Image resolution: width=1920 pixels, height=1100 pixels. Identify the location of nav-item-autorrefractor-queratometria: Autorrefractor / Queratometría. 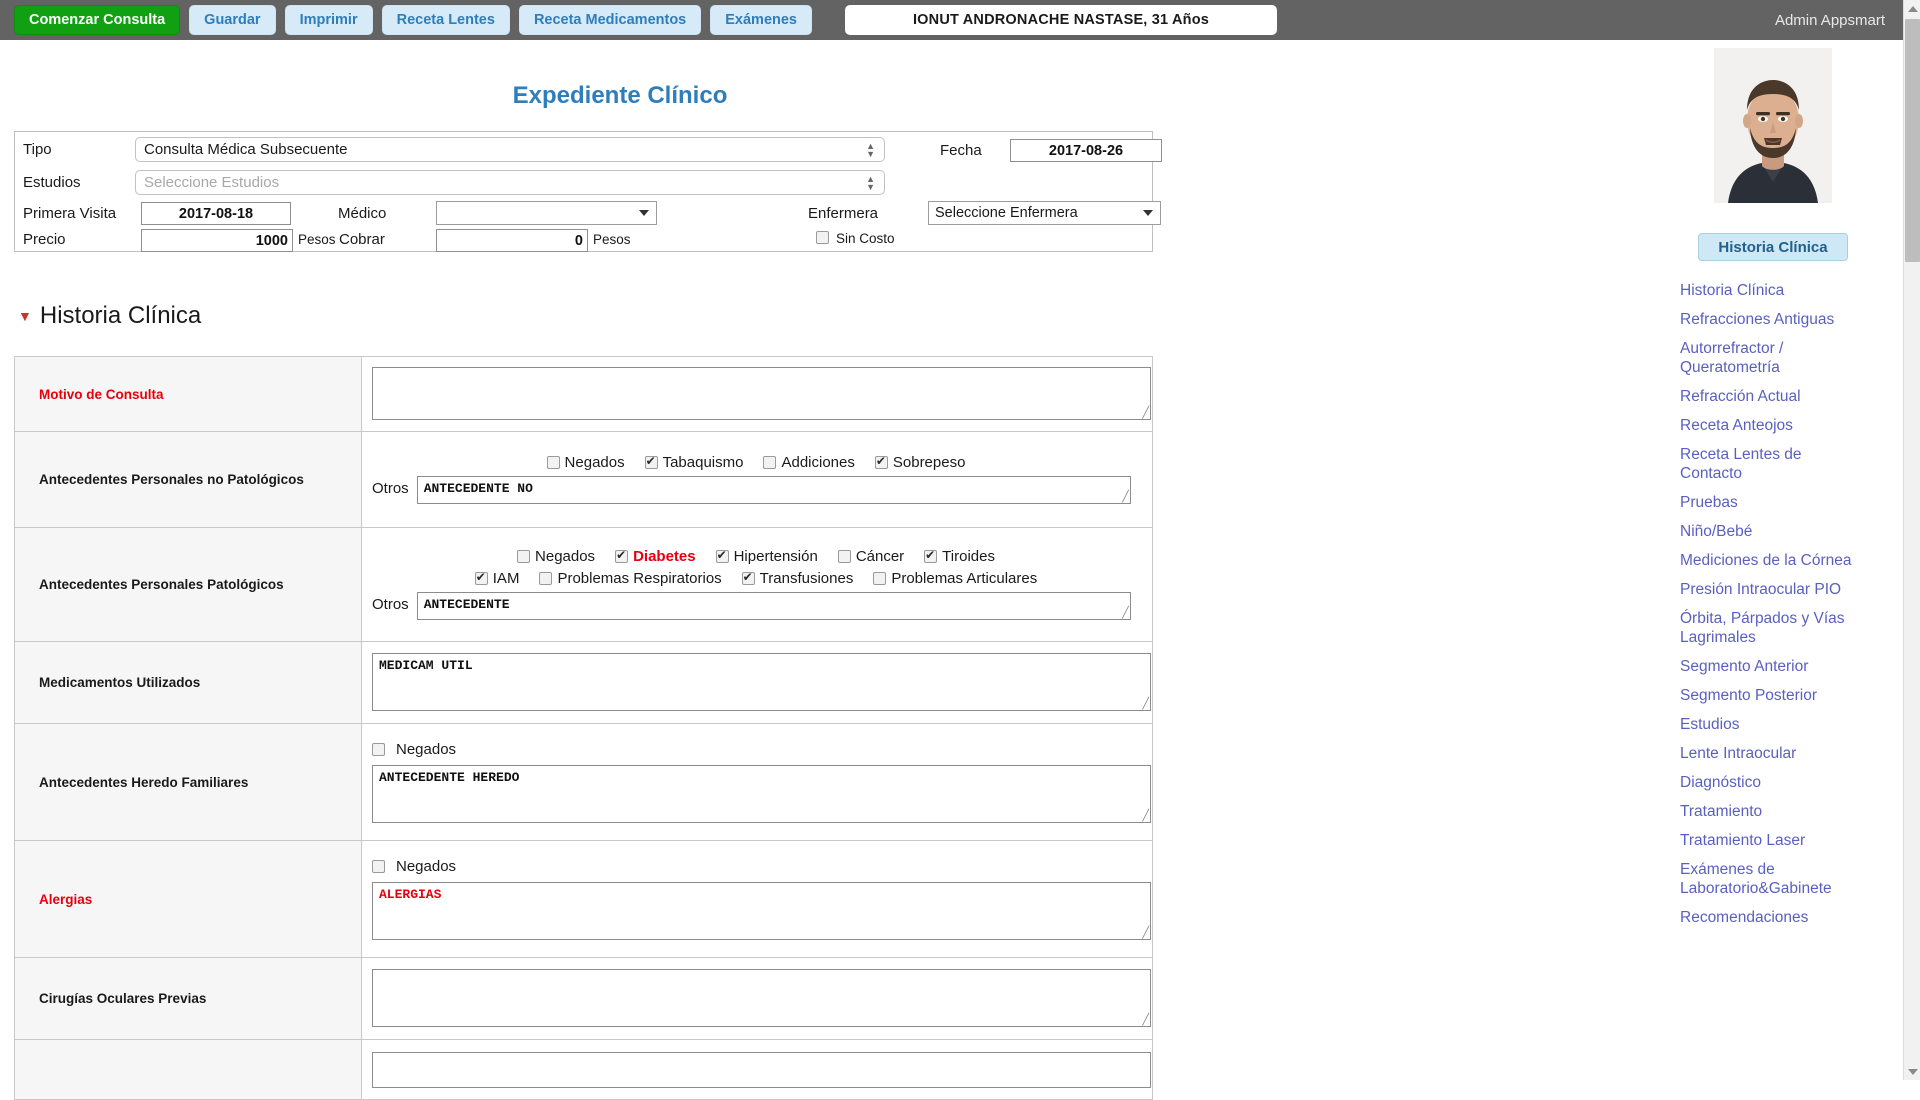
(1772, 358).